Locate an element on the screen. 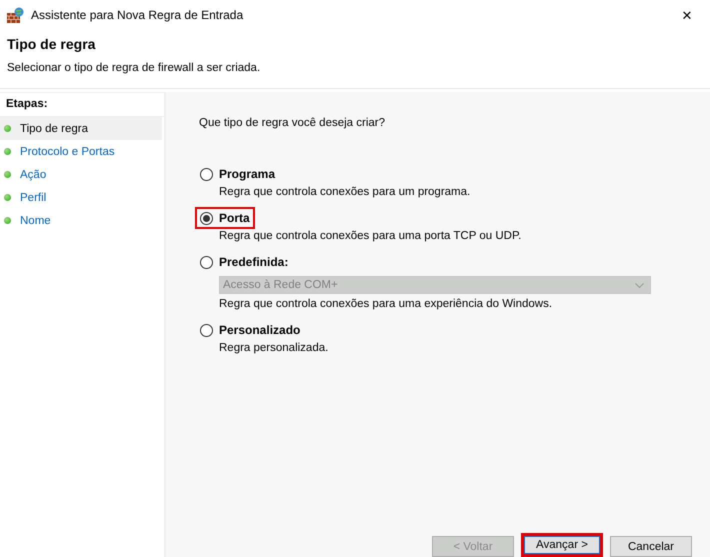 Image resolution: width=710 pixels, height=557 pixels. chevron-down-icon is located at coordinates (639, 285).